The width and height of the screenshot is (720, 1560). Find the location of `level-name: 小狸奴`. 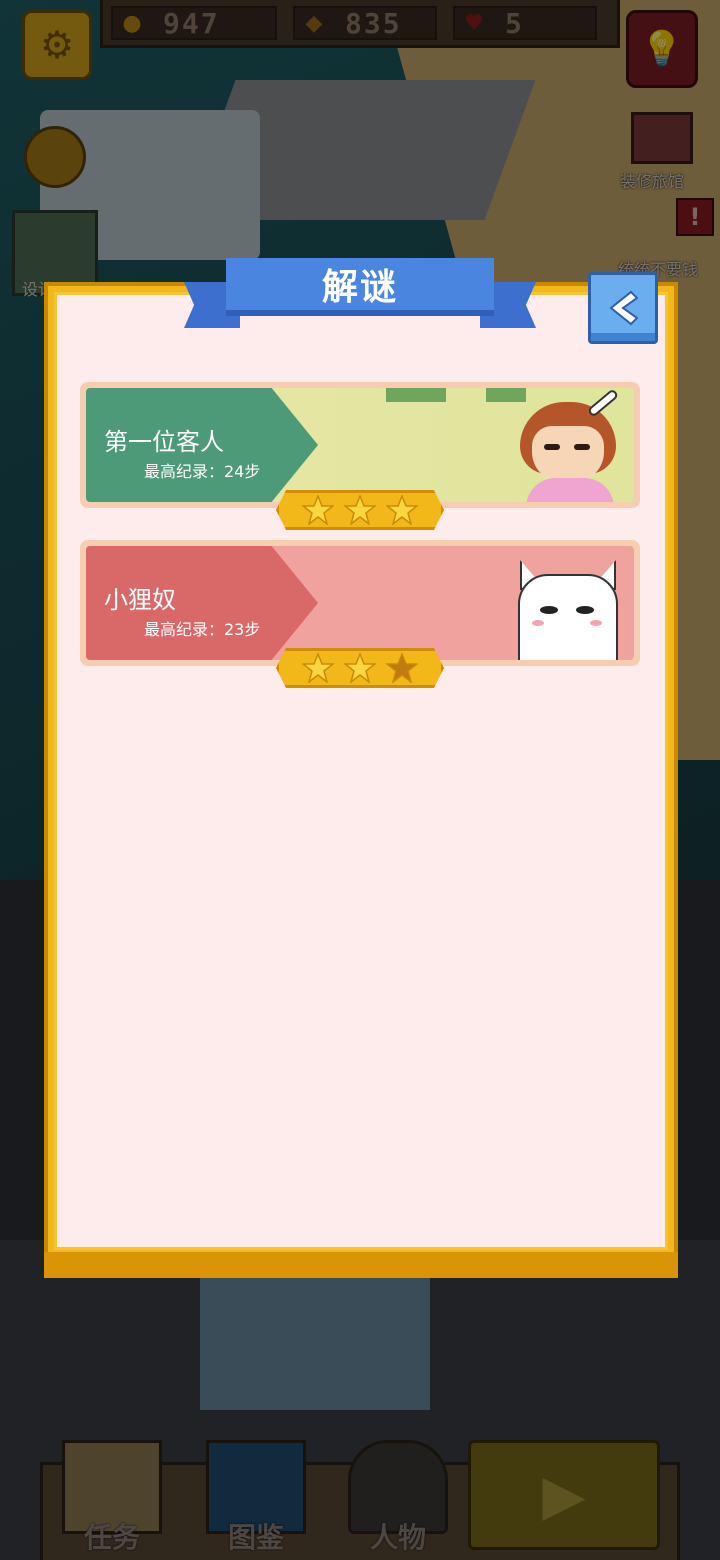

level-name: 小狸奴 is located at coordinates (140, 600).